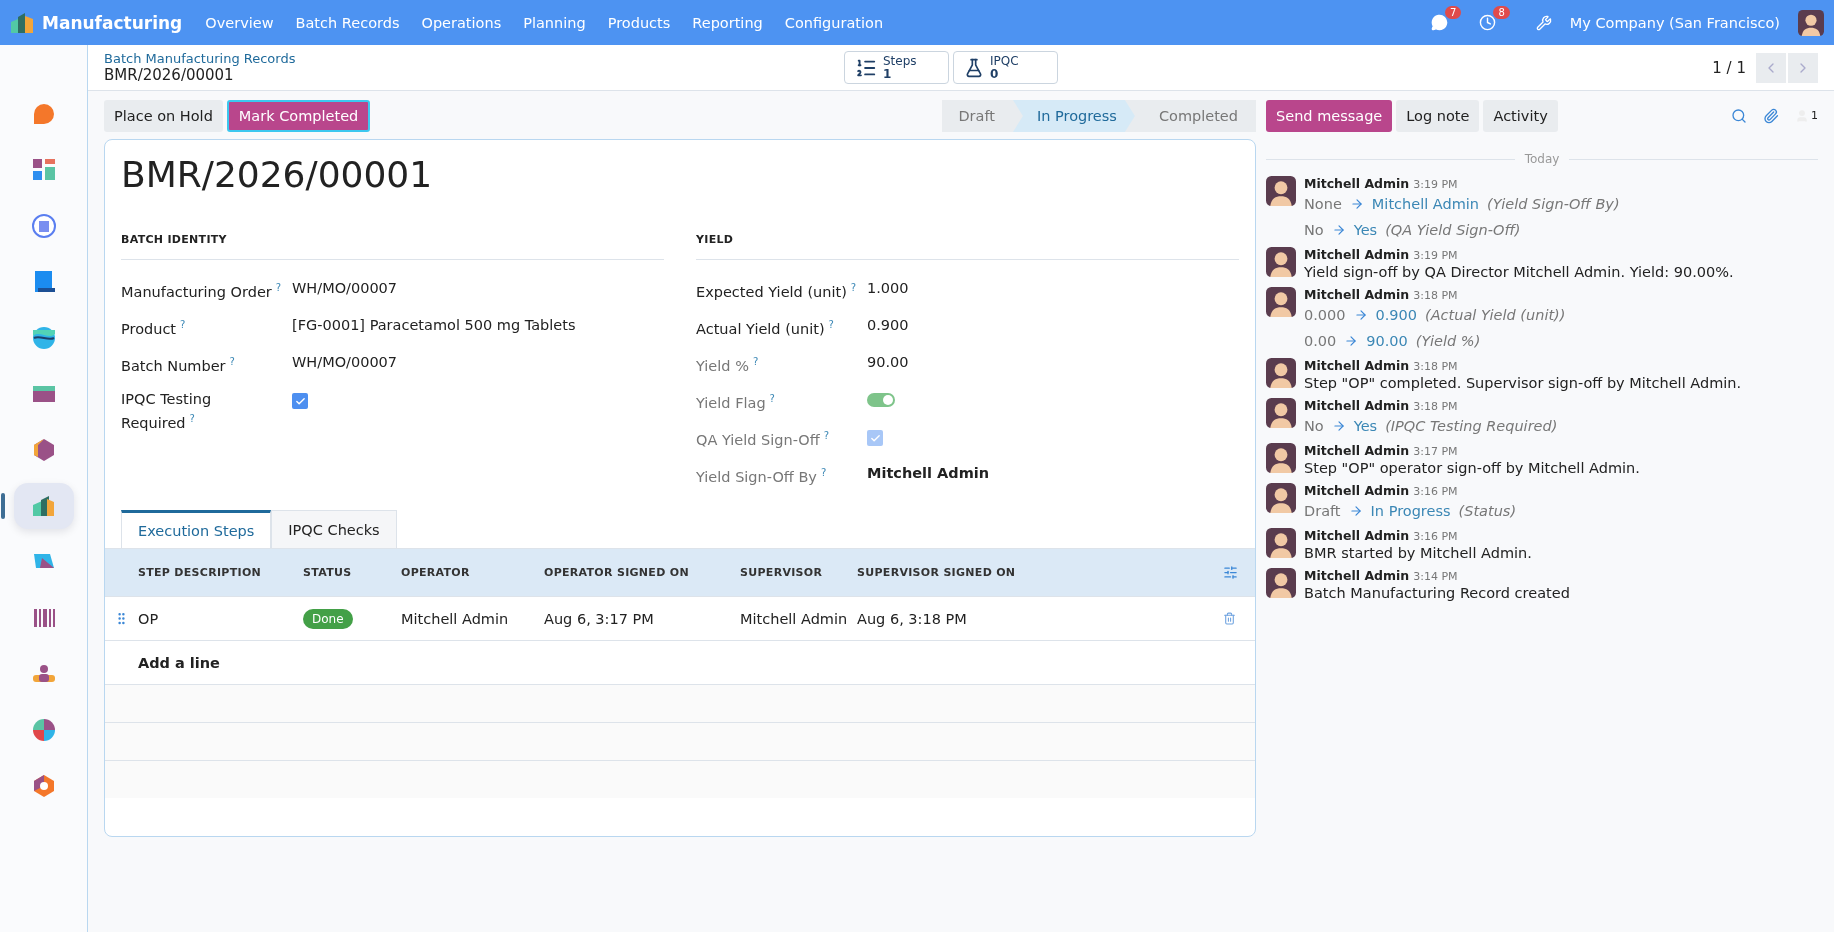 The image size is (1834, 932). Describe the element at coordinates (1471, 426) in the screenshot. I see `field-name: (IPQC Testing Required)` at that location.